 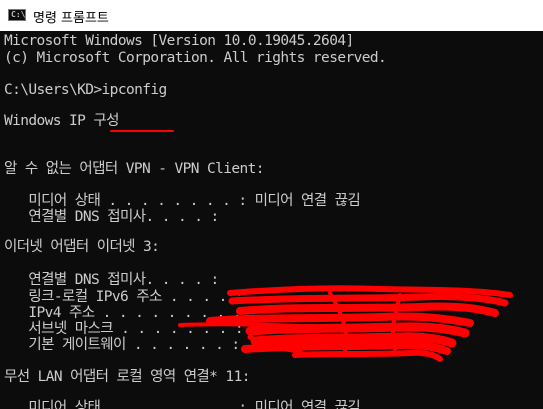 What do you see at coordinates (271, 16) in the screenshot?
I see `title-bar: C:\ 명령 프롬프트` at bounding box center [271, 16].